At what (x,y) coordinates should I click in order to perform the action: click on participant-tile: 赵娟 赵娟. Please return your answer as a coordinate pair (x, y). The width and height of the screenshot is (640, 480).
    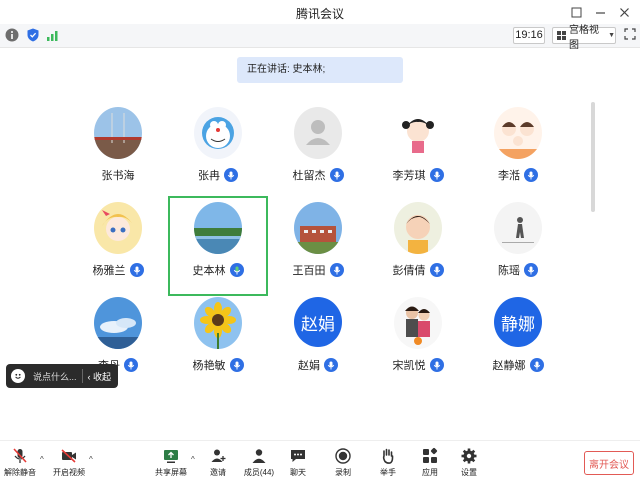
    Looking at the image, I should click on (318, 341).